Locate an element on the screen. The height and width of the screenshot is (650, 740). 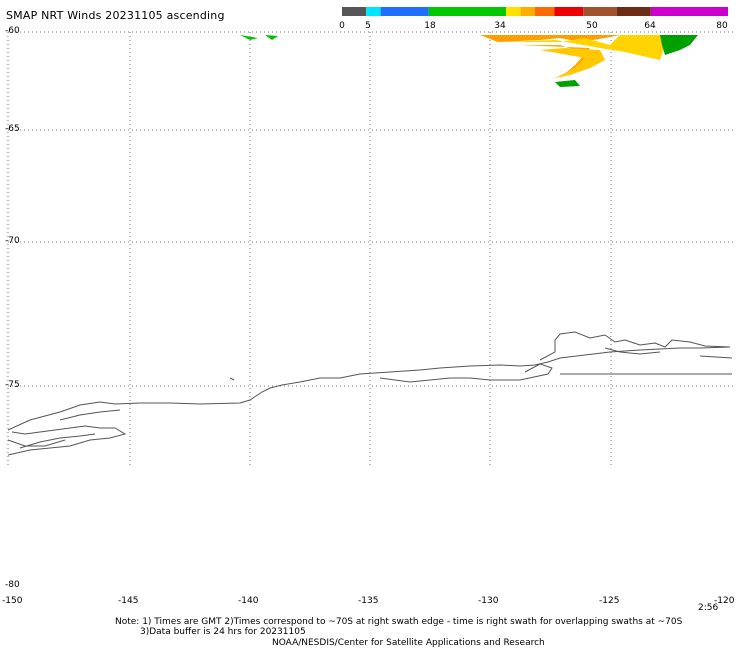
latitude-label: -80 is located at coordinates (12, 585).